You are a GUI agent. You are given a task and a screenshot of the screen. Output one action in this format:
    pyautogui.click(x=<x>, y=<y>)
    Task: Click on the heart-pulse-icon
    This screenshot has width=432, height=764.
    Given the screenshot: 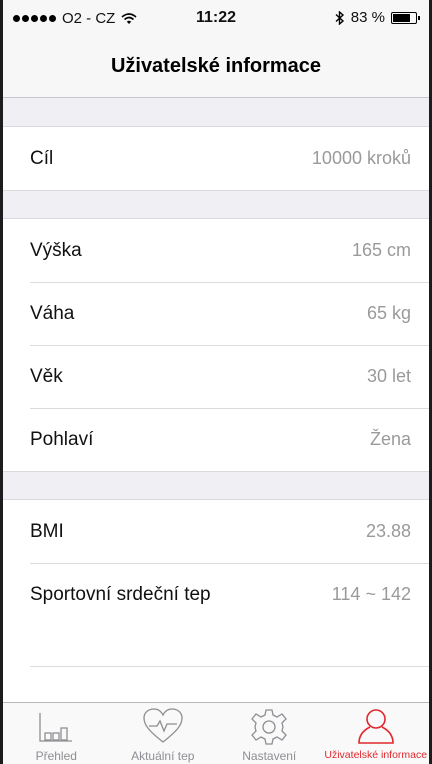 What is the action you would take?
    pyautogui.click(x=163, y=725)
    